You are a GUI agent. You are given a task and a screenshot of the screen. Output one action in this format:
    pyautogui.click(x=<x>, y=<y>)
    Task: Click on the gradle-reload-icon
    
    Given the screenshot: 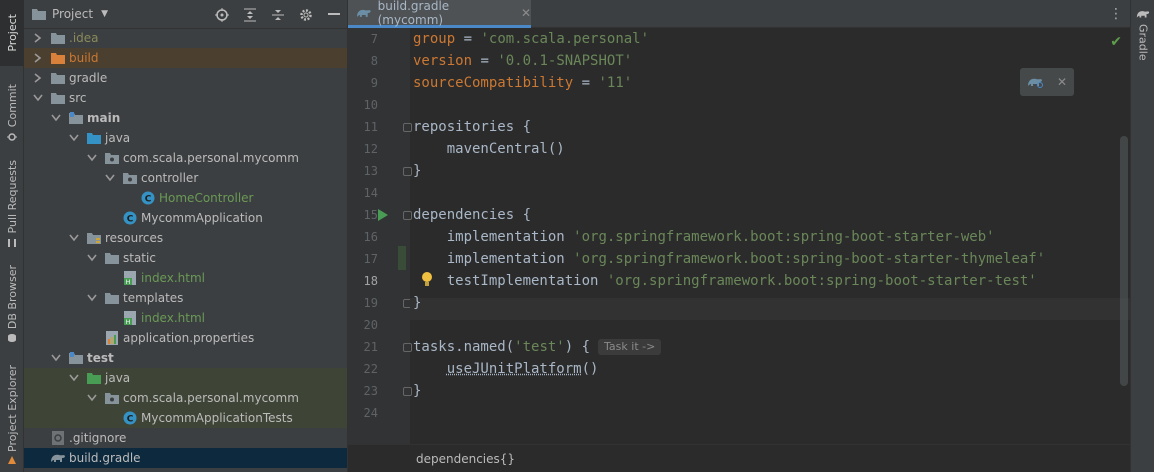 What is the action you would take?
    pyautogui.click(x=1035, y=82)
    